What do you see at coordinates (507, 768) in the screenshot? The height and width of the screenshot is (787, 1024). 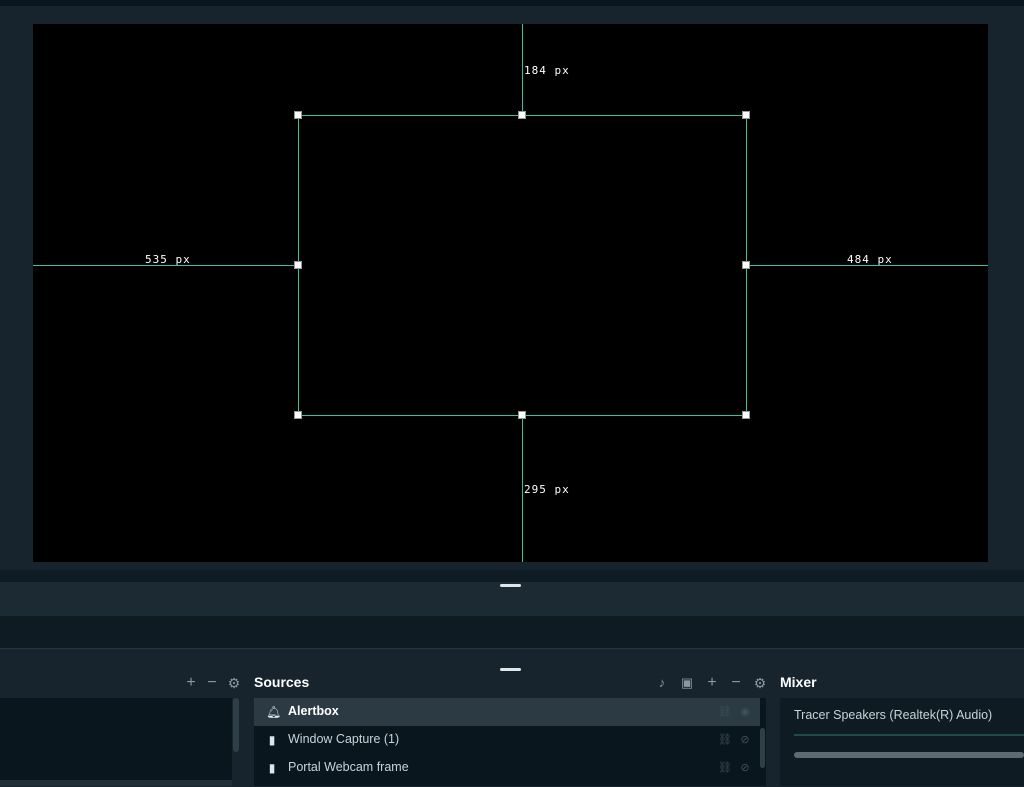 I see `source-item-portal-webcam-frame: ▮ Portal Webcam frame ⛓ ⊘` at bounding box center [507, 768].